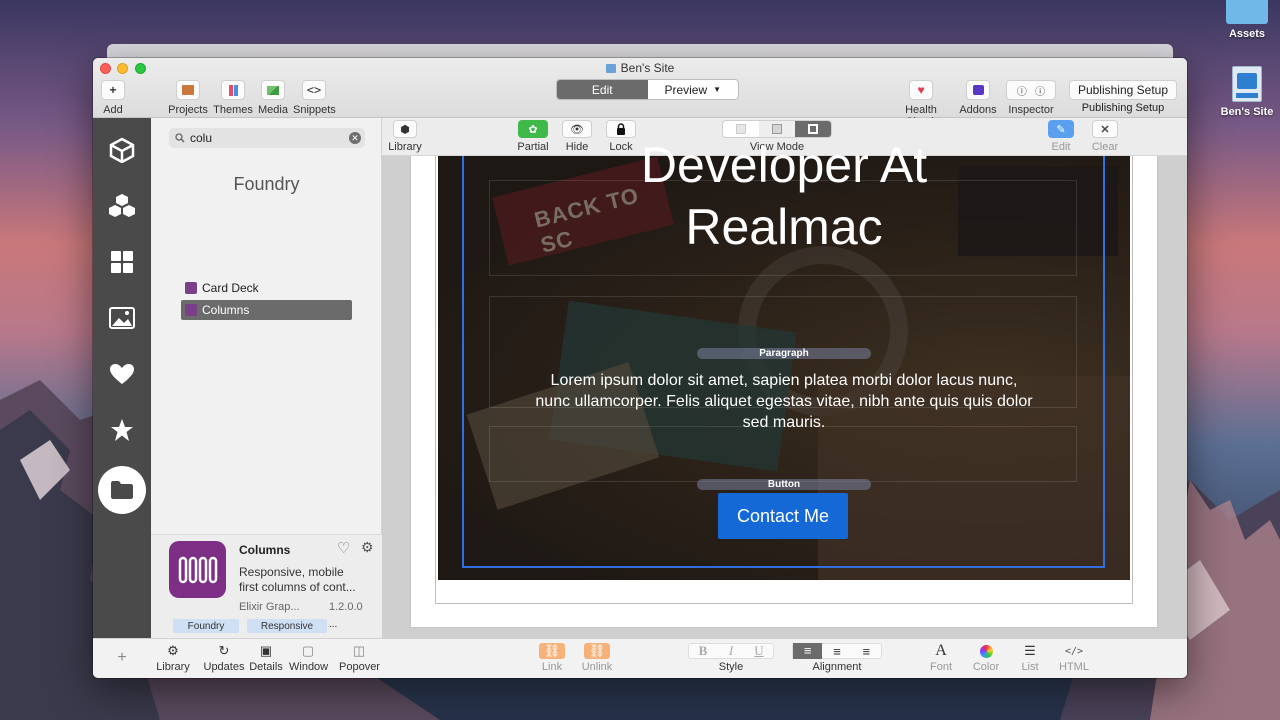  What do you see at coordinates (552, 651) in the screenshot?
I see `link-icon: ⛓` at bounding box center [552, 651].